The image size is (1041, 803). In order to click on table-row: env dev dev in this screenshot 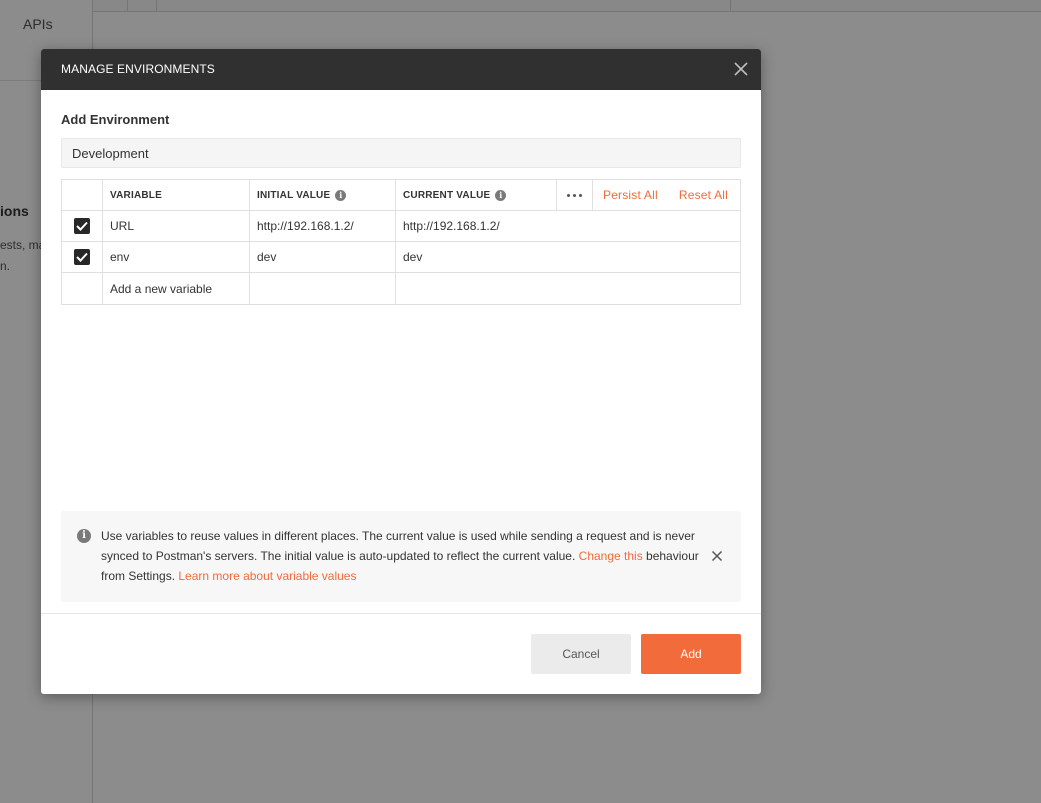, I will do `click(401, 257)`.